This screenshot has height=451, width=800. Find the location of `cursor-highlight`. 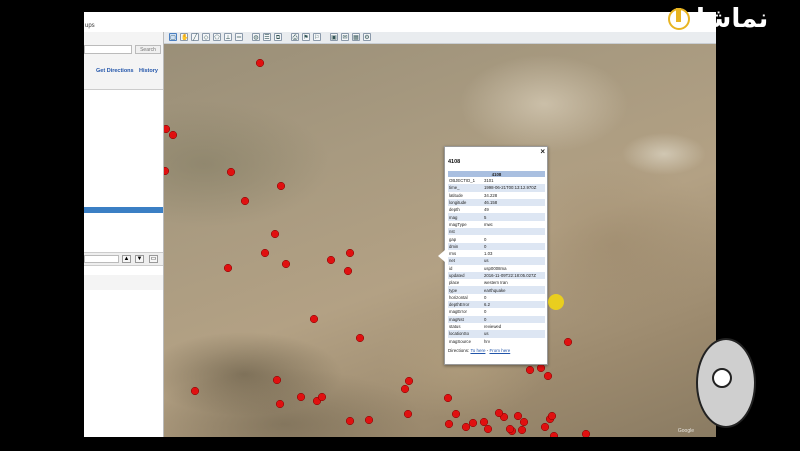

cursor-highlight is located at coordinates (556, 302).